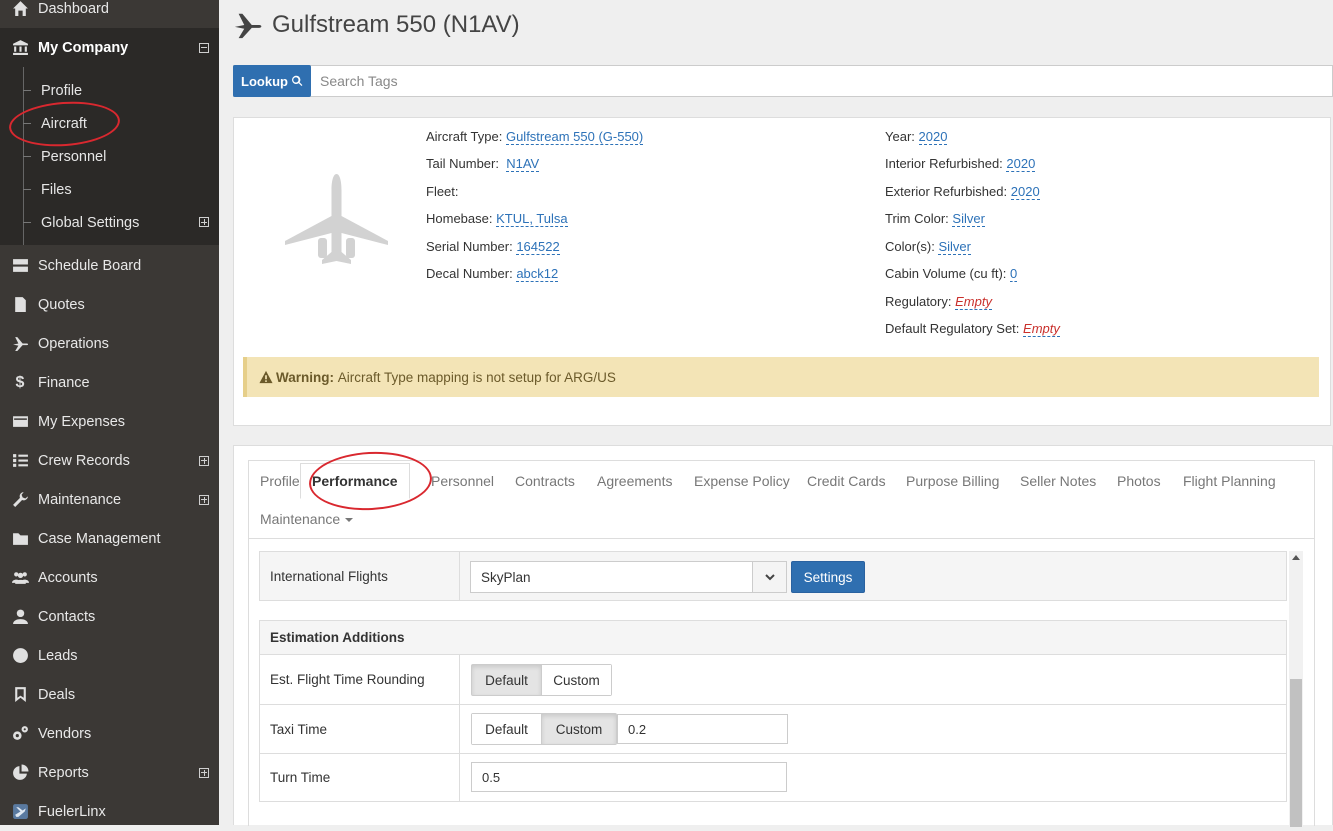  I want to click on nav-maintenance: Maintenance, so click(109, 499).